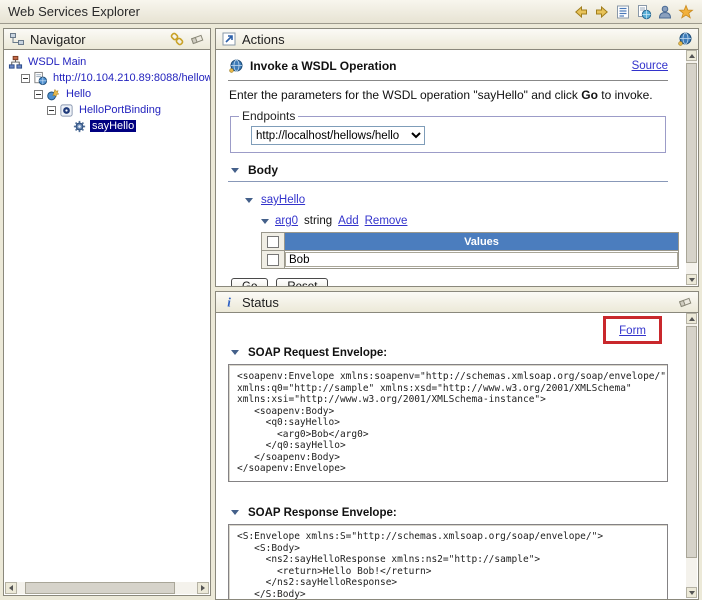 The width and height of the screenshot is (702, 600). What do you see at coordinates (286, 221) in the screenshot?
I see `arg0-link: arg0` at bounding box center [286, 221].